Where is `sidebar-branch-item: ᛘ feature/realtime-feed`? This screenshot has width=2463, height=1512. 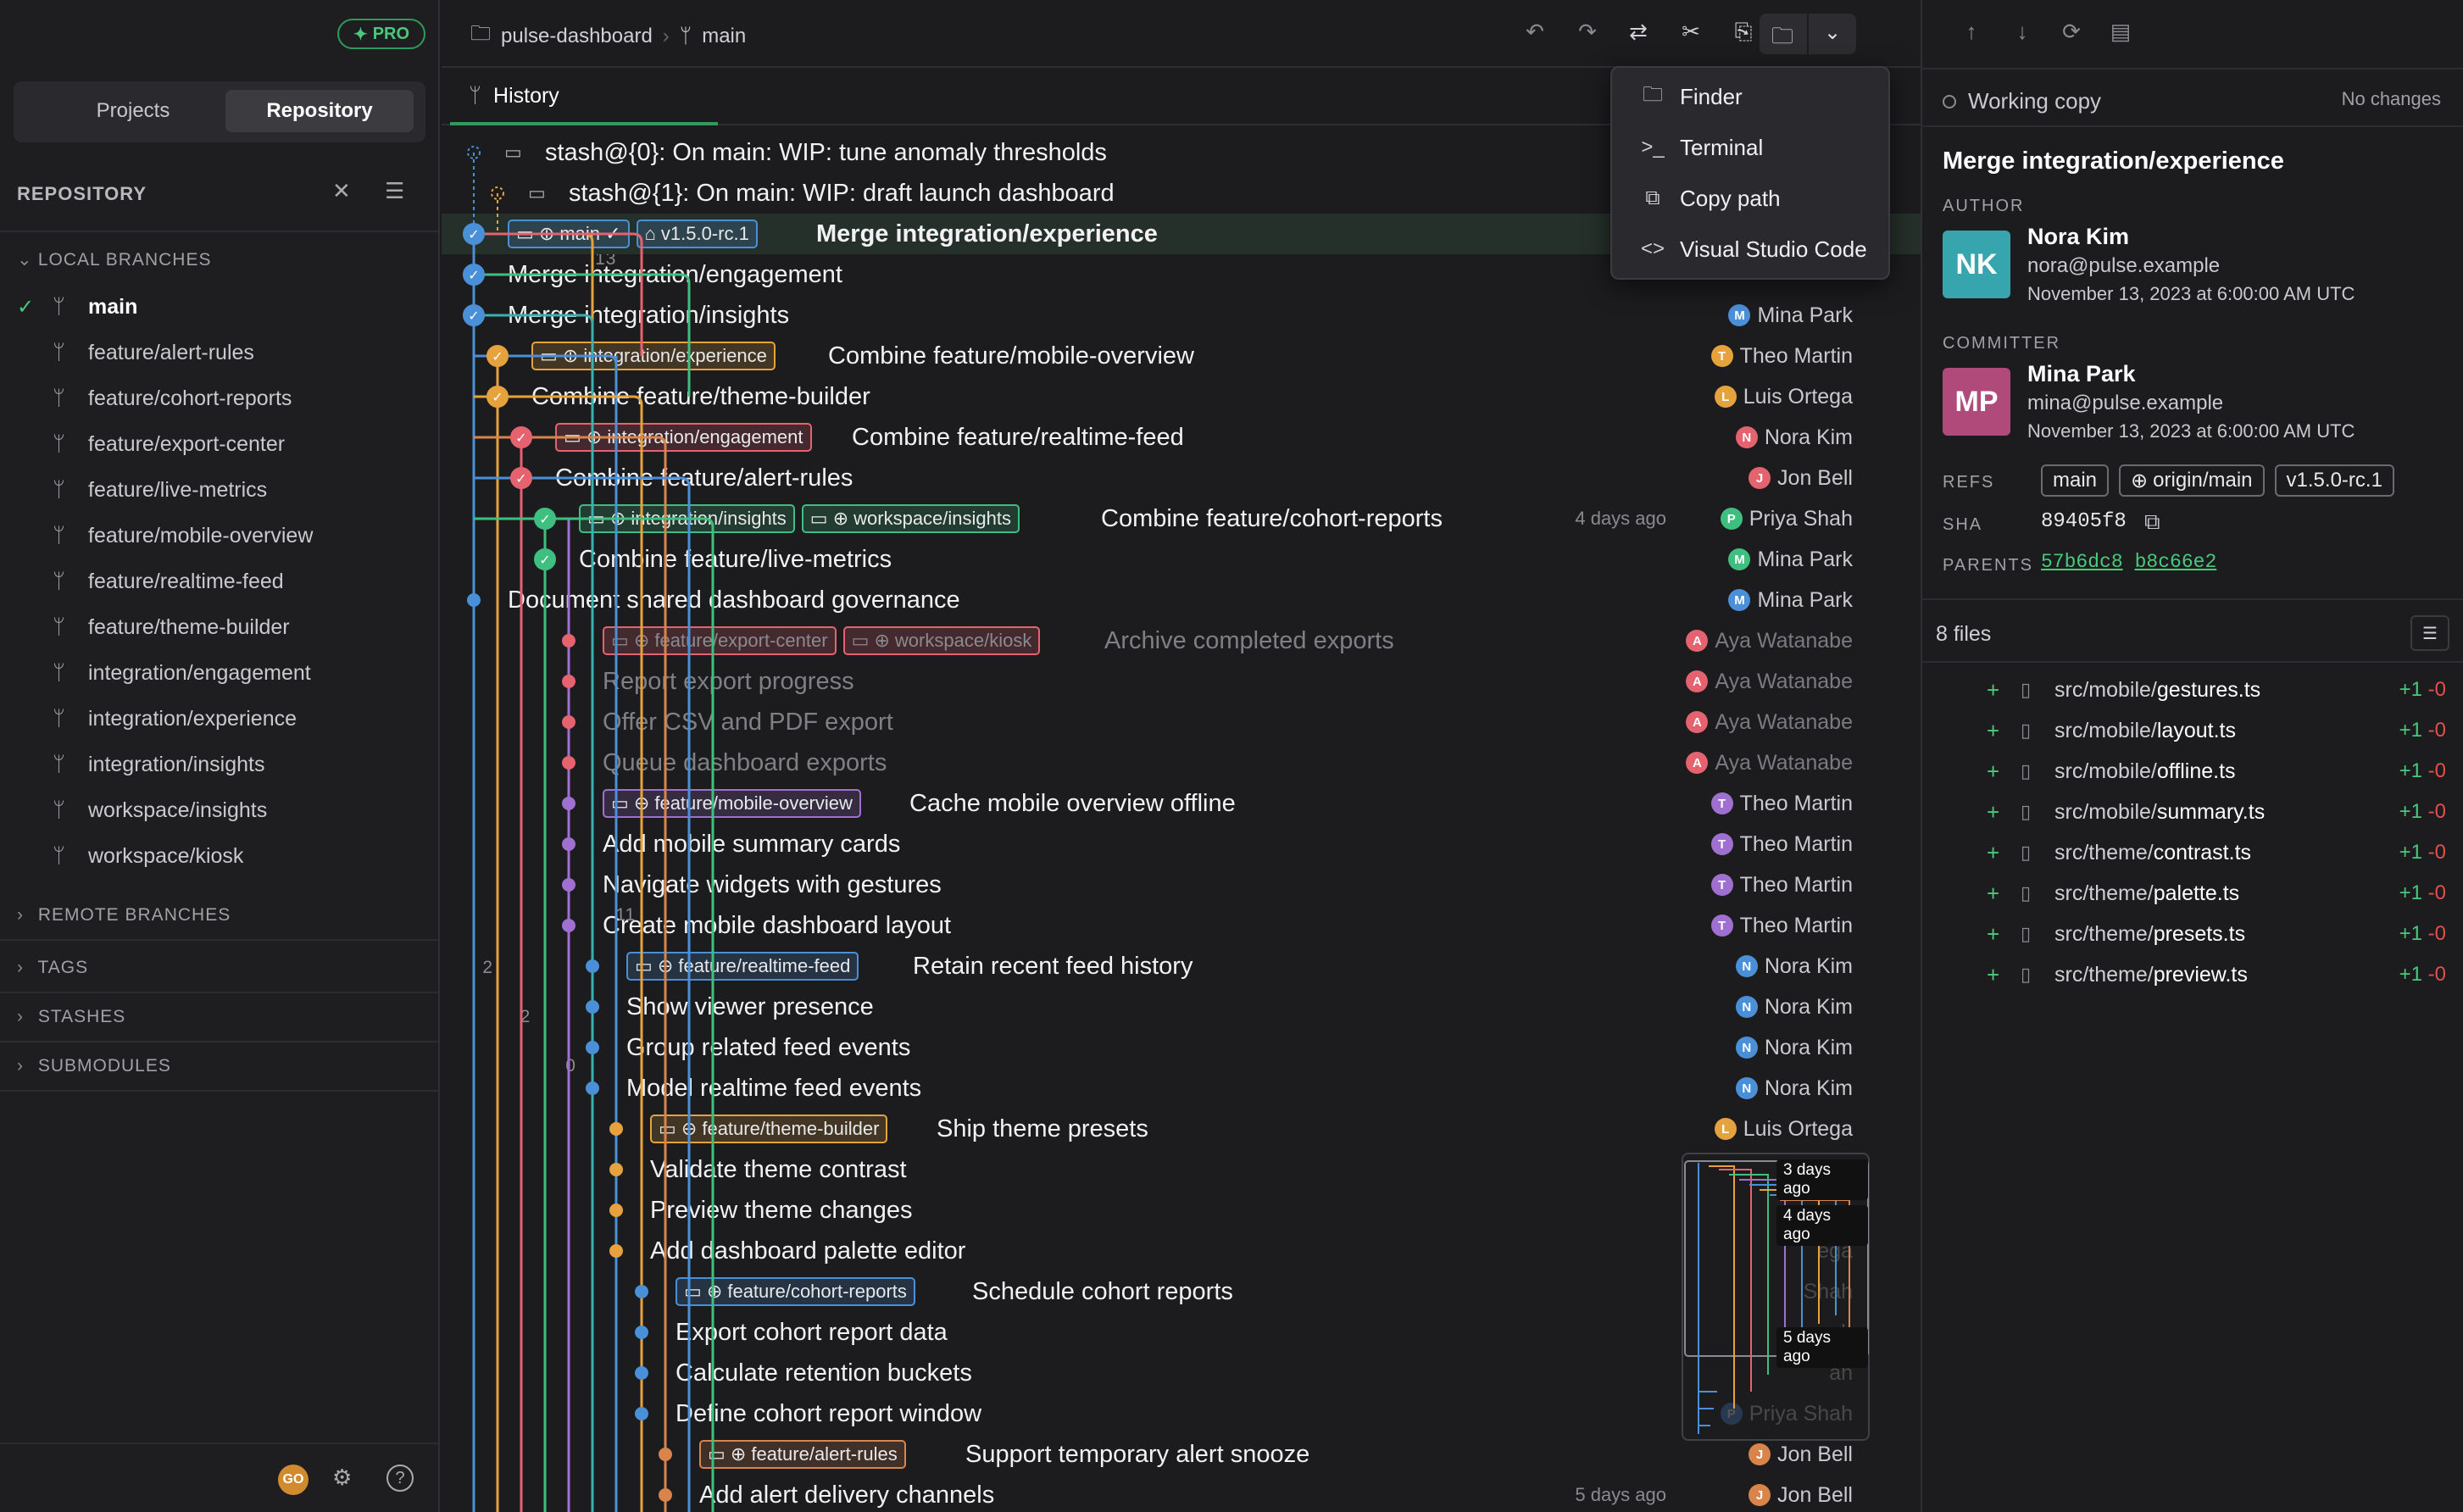
sidebar-branch-item: ᛘ feature/realtime-feed is located at coordinates (169, 581).